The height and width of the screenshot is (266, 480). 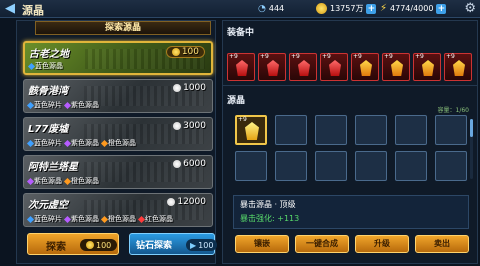 I want to click on crystal-name: 暴击源晶 · 顶级, so click(x=268, y=204).